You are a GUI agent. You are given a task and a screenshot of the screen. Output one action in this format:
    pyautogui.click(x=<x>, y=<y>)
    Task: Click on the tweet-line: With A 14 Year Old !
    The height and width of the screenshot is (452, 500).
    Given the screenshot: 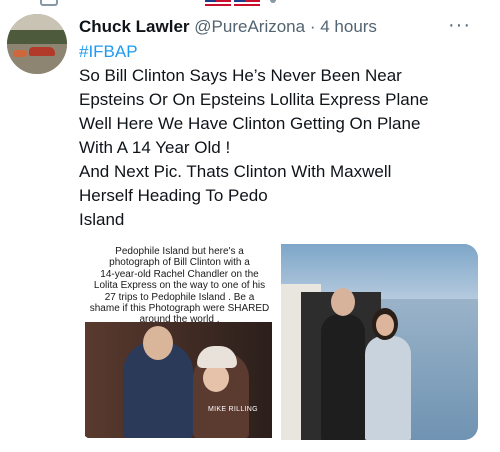 What is the action you would take?
    pyautogui.click(x=155, y=147)
    